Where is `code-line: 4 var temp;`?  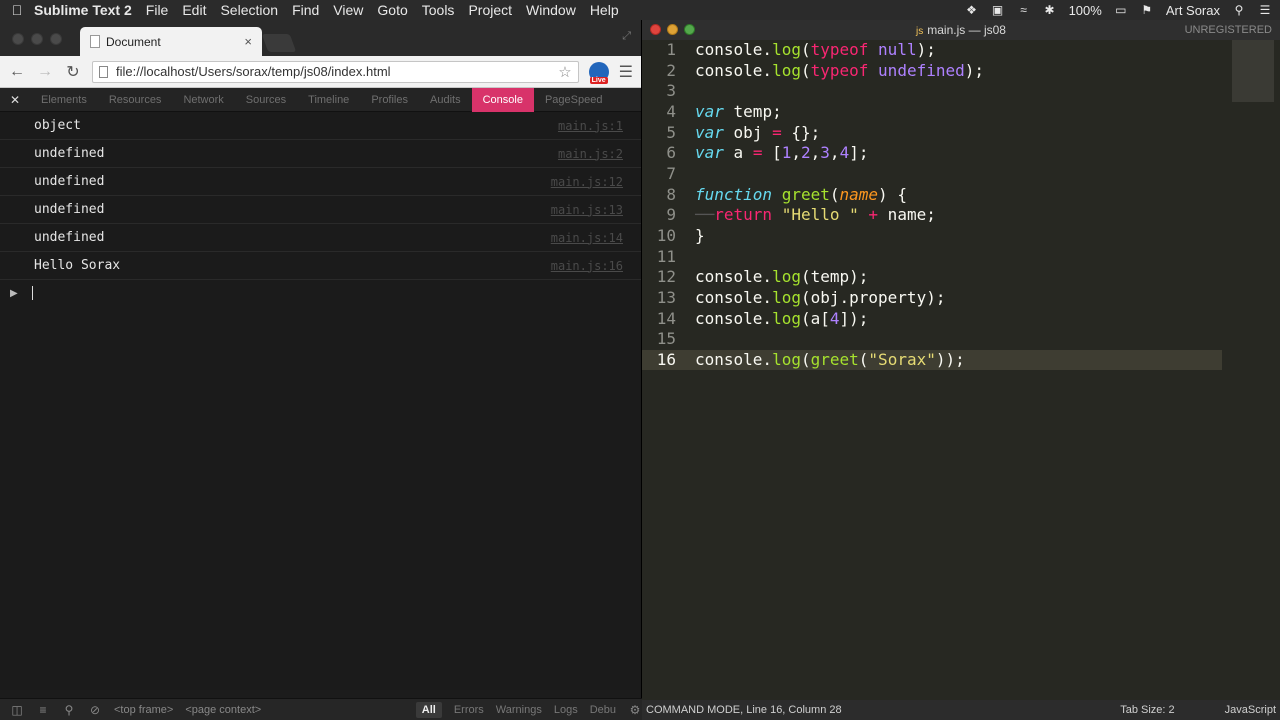
code-line: 4 var temp; is located at coordinates (711, 112).